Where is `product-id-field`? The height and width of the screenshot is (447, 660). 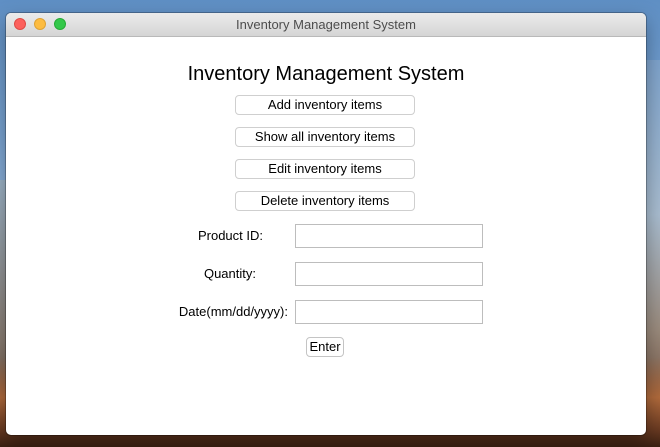
product-id-field is located at coordinates (389, 236).